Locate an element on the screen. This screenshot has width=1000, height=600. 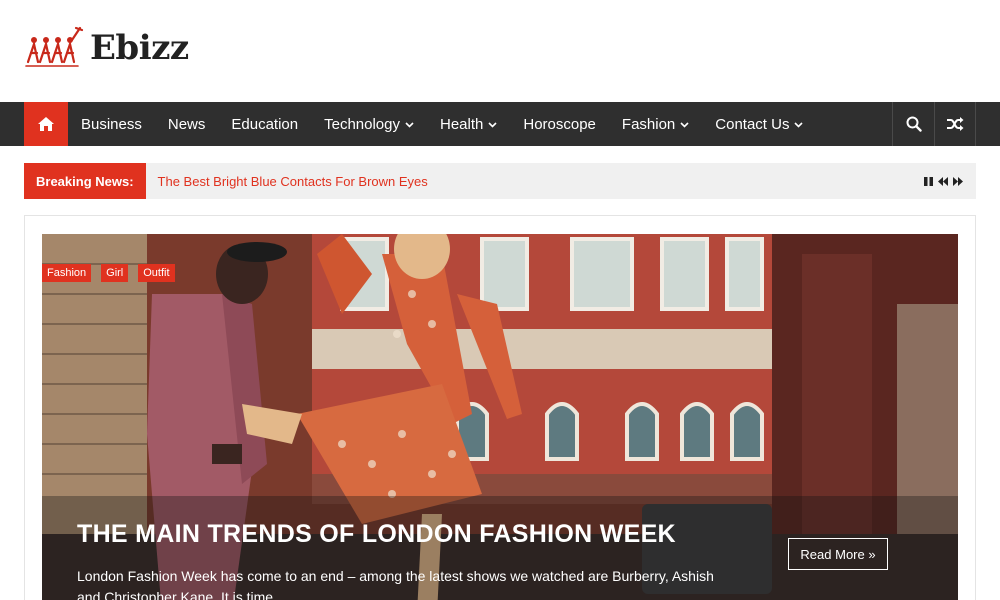
post-tags: Fashion Girl Outfit is located at coordinates (108, 273).